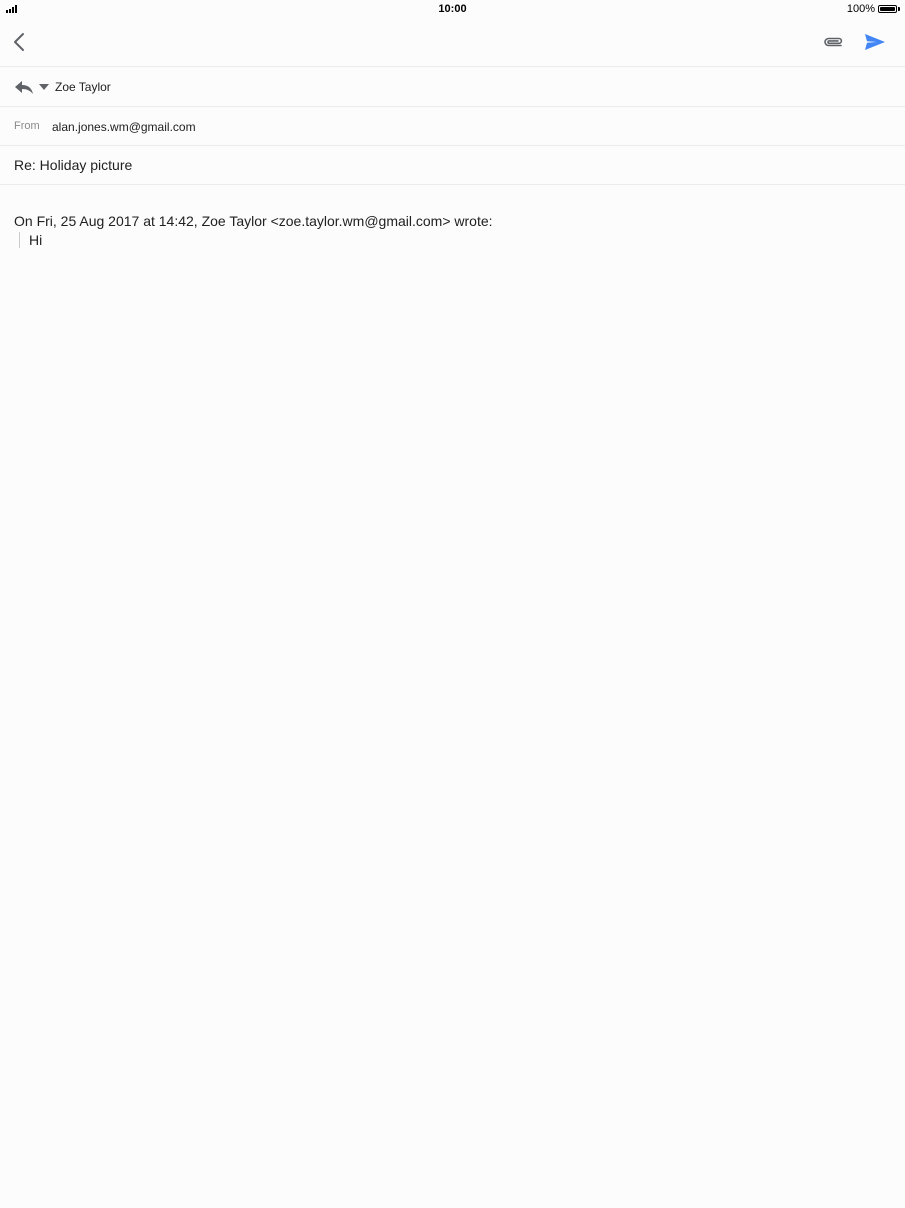 The width and height of the screenshot is (905, 1208). Describe the element at coordinates (452, 87) in the screenshot. I see `to-row: Zoe Taylor` at that location.